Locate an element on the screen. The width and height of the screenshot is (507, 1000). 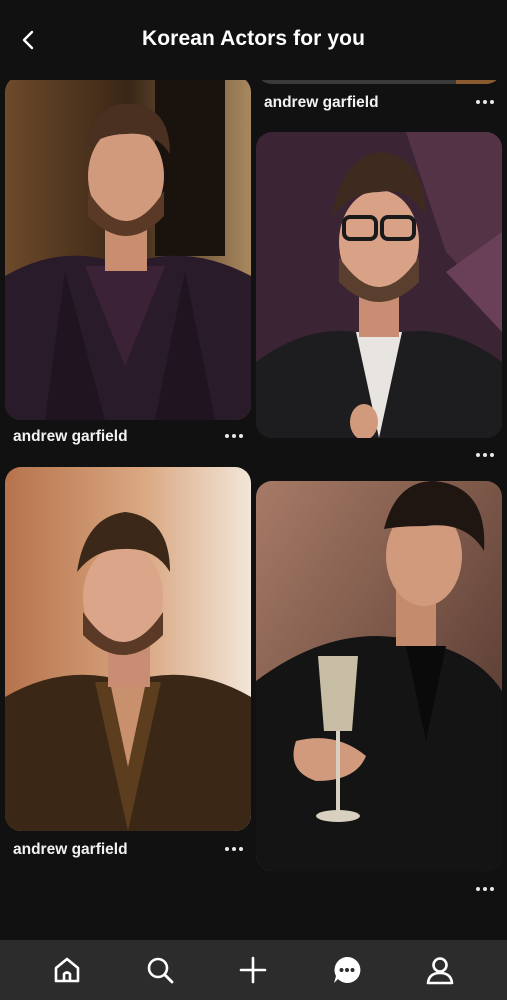
profile-icon is located at coordinates (440, 971).